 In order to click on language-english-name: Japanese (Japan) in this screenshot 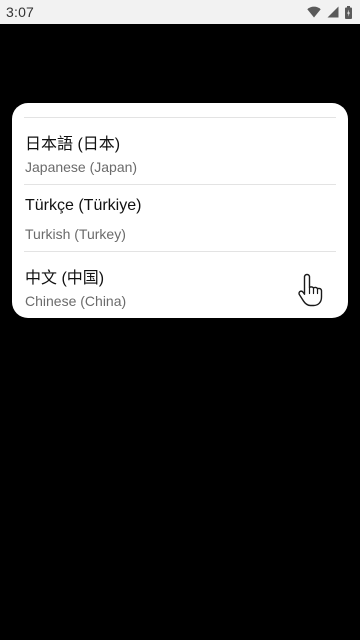, I will do `click(81, 167)`.